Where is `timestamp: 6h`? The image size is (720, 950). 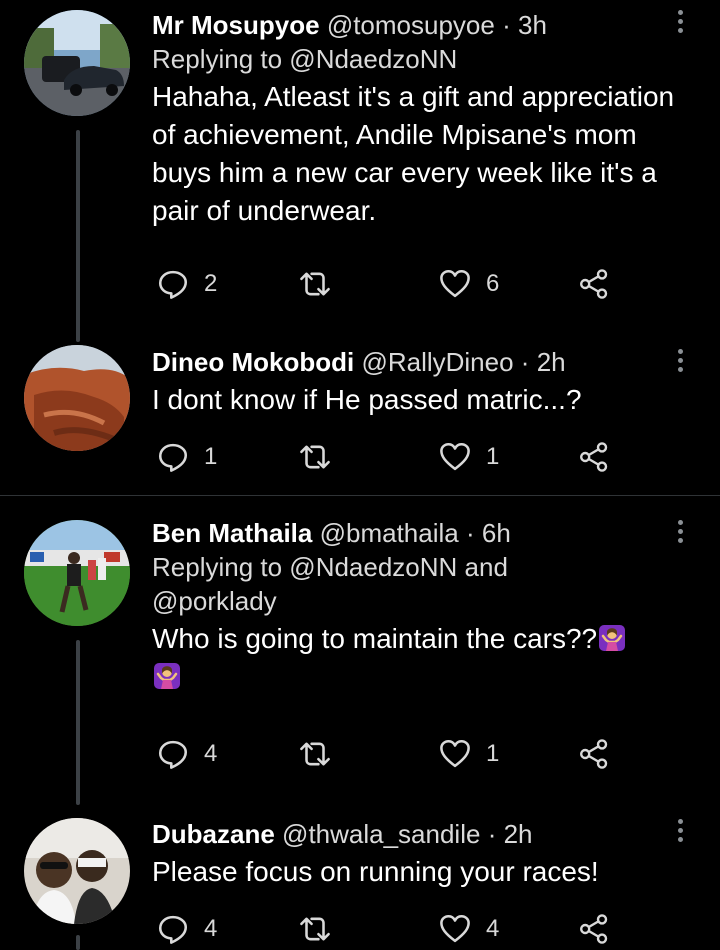
timestamp: 6h is located at coordinates (496, 533).